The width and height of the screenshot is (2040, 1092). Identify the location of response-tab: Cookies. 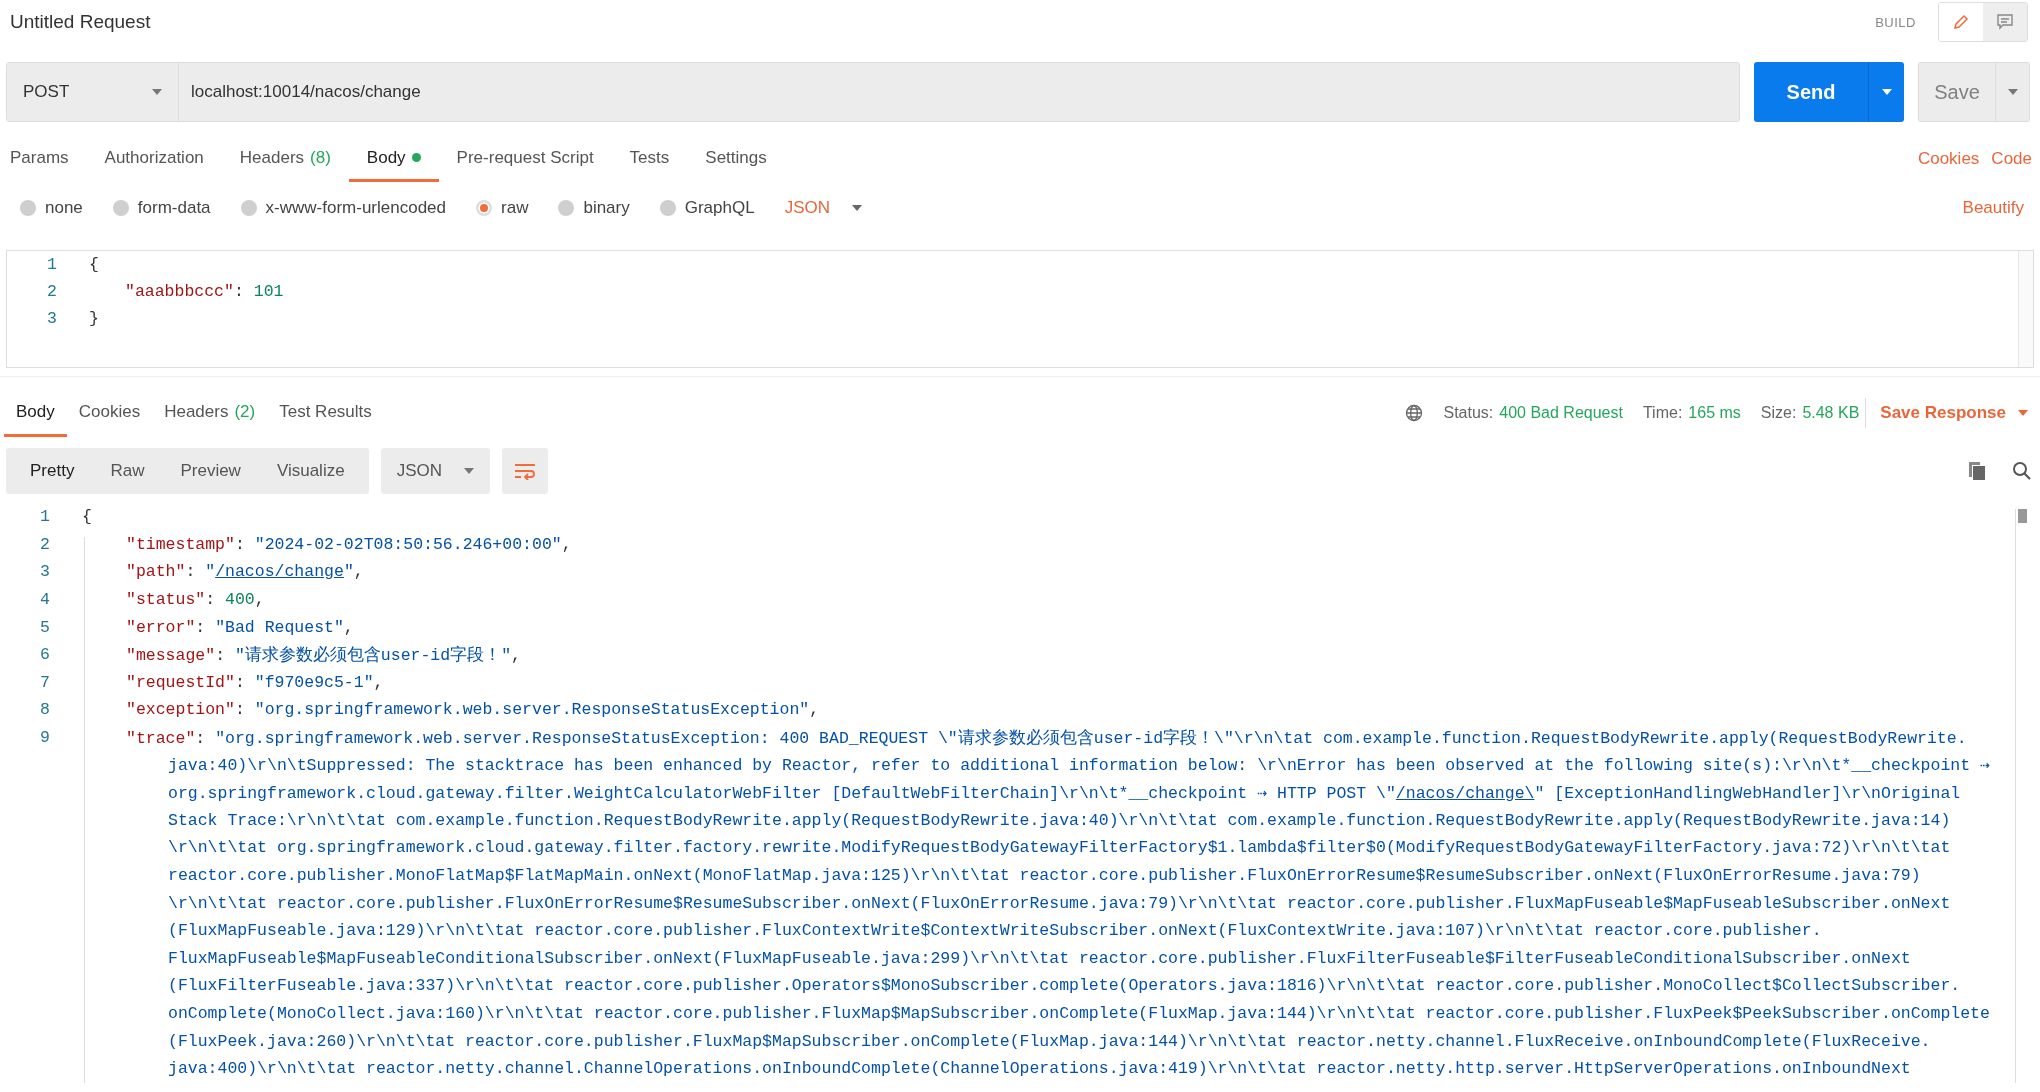
(109, 413).